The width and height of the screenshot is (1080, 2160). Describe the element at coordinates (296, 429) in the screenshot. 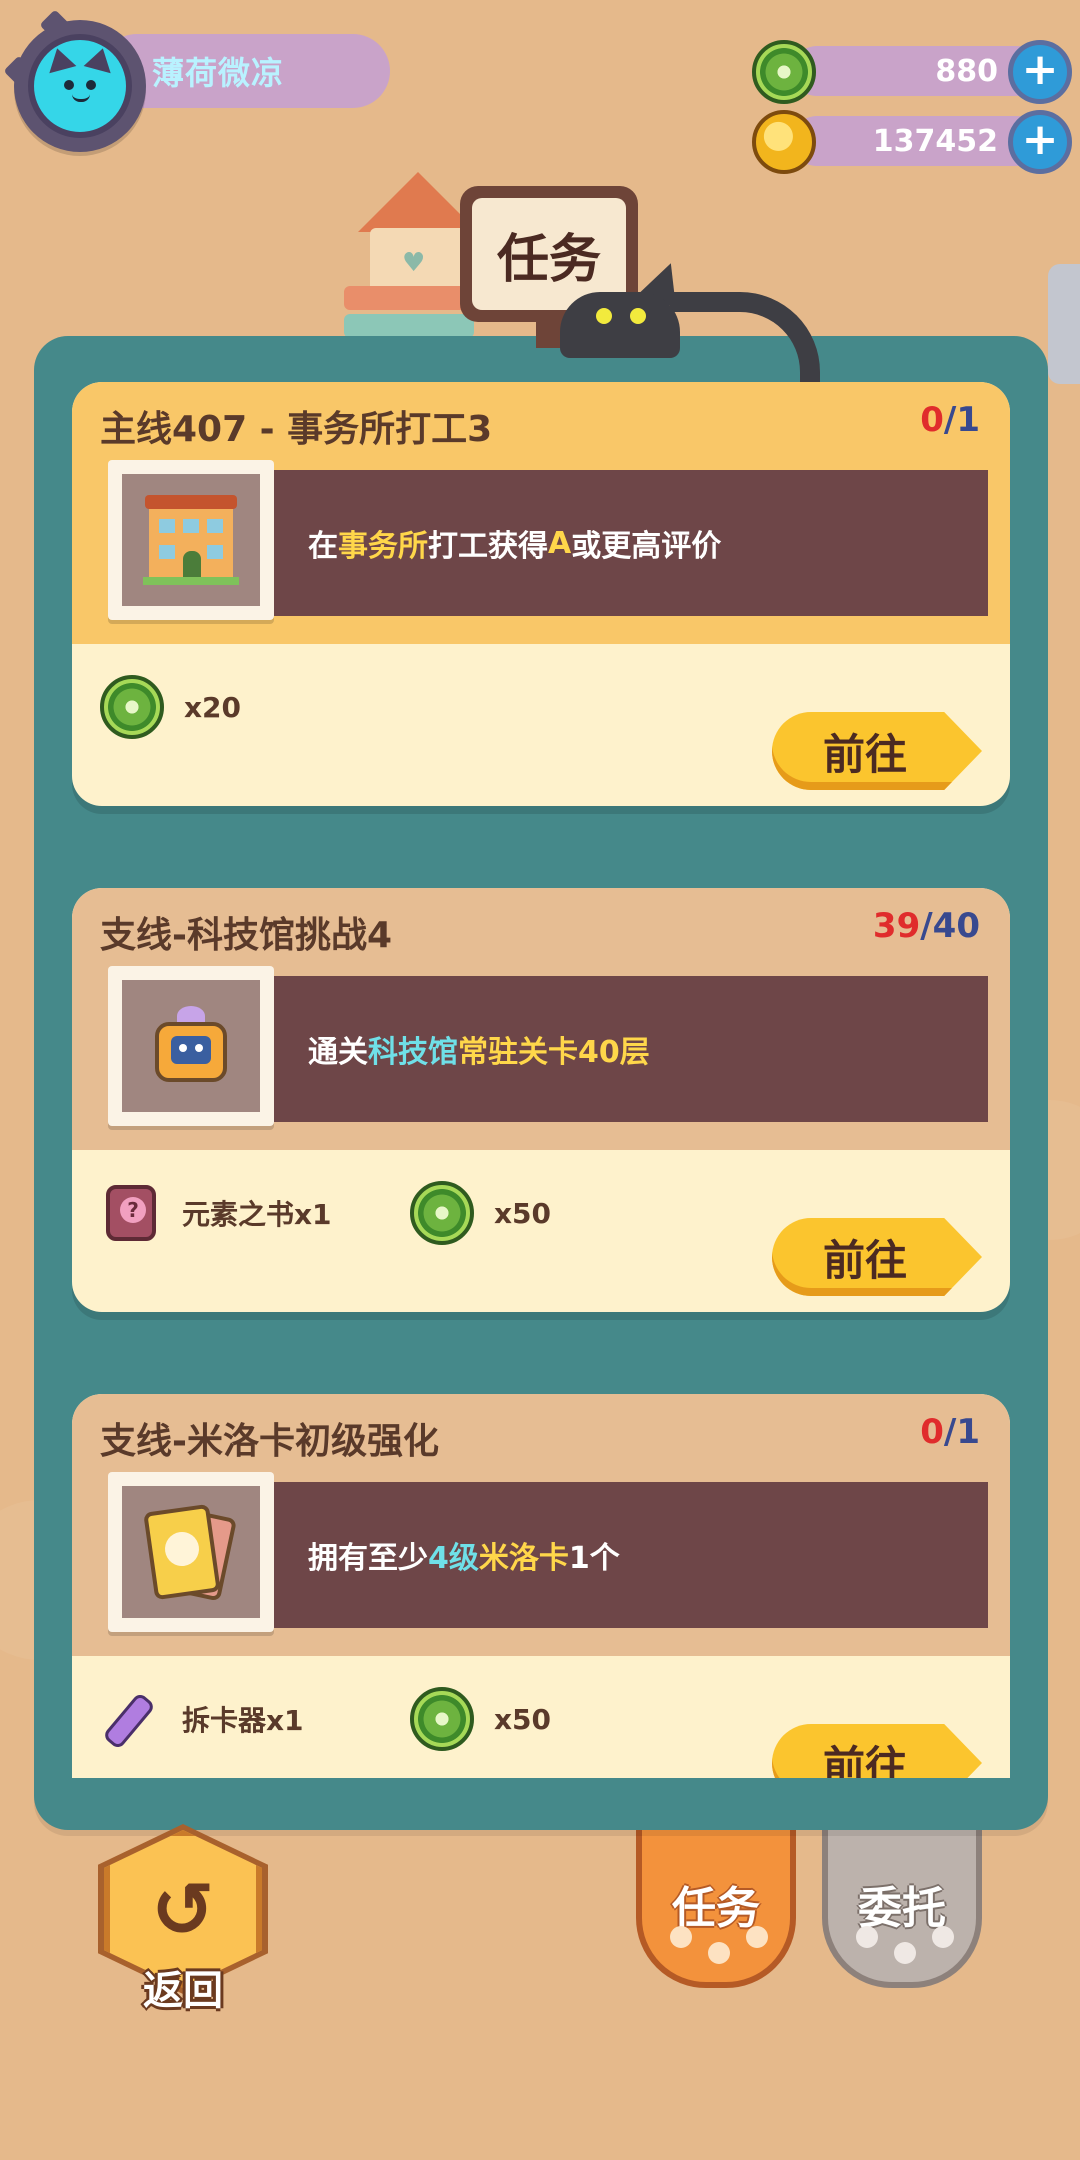

I see `task-title: 主线407 - 事务所打工3` at that location.